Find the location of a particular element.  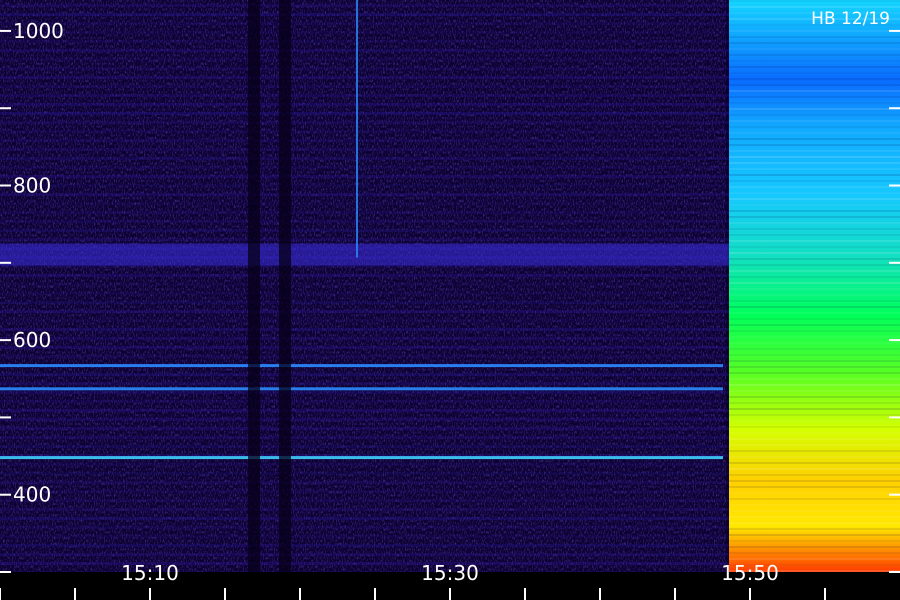

y-tick-label: 800 is located at coordinates (32, 186).